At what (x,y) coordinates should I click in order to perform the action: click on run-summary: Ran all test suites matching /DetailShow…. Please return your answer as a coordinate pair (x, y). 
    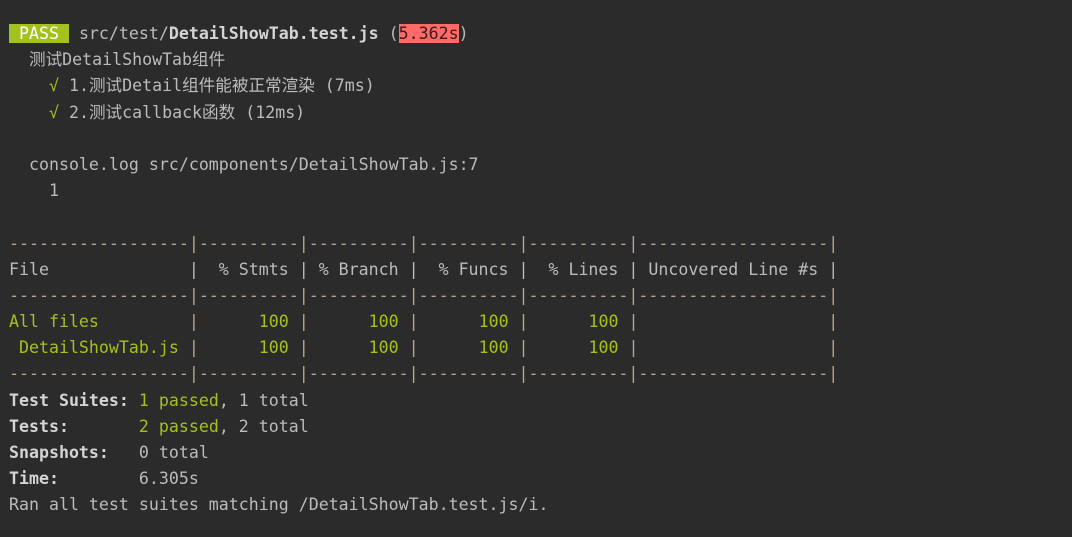
    Looking at the image, I should click on (279, 505).